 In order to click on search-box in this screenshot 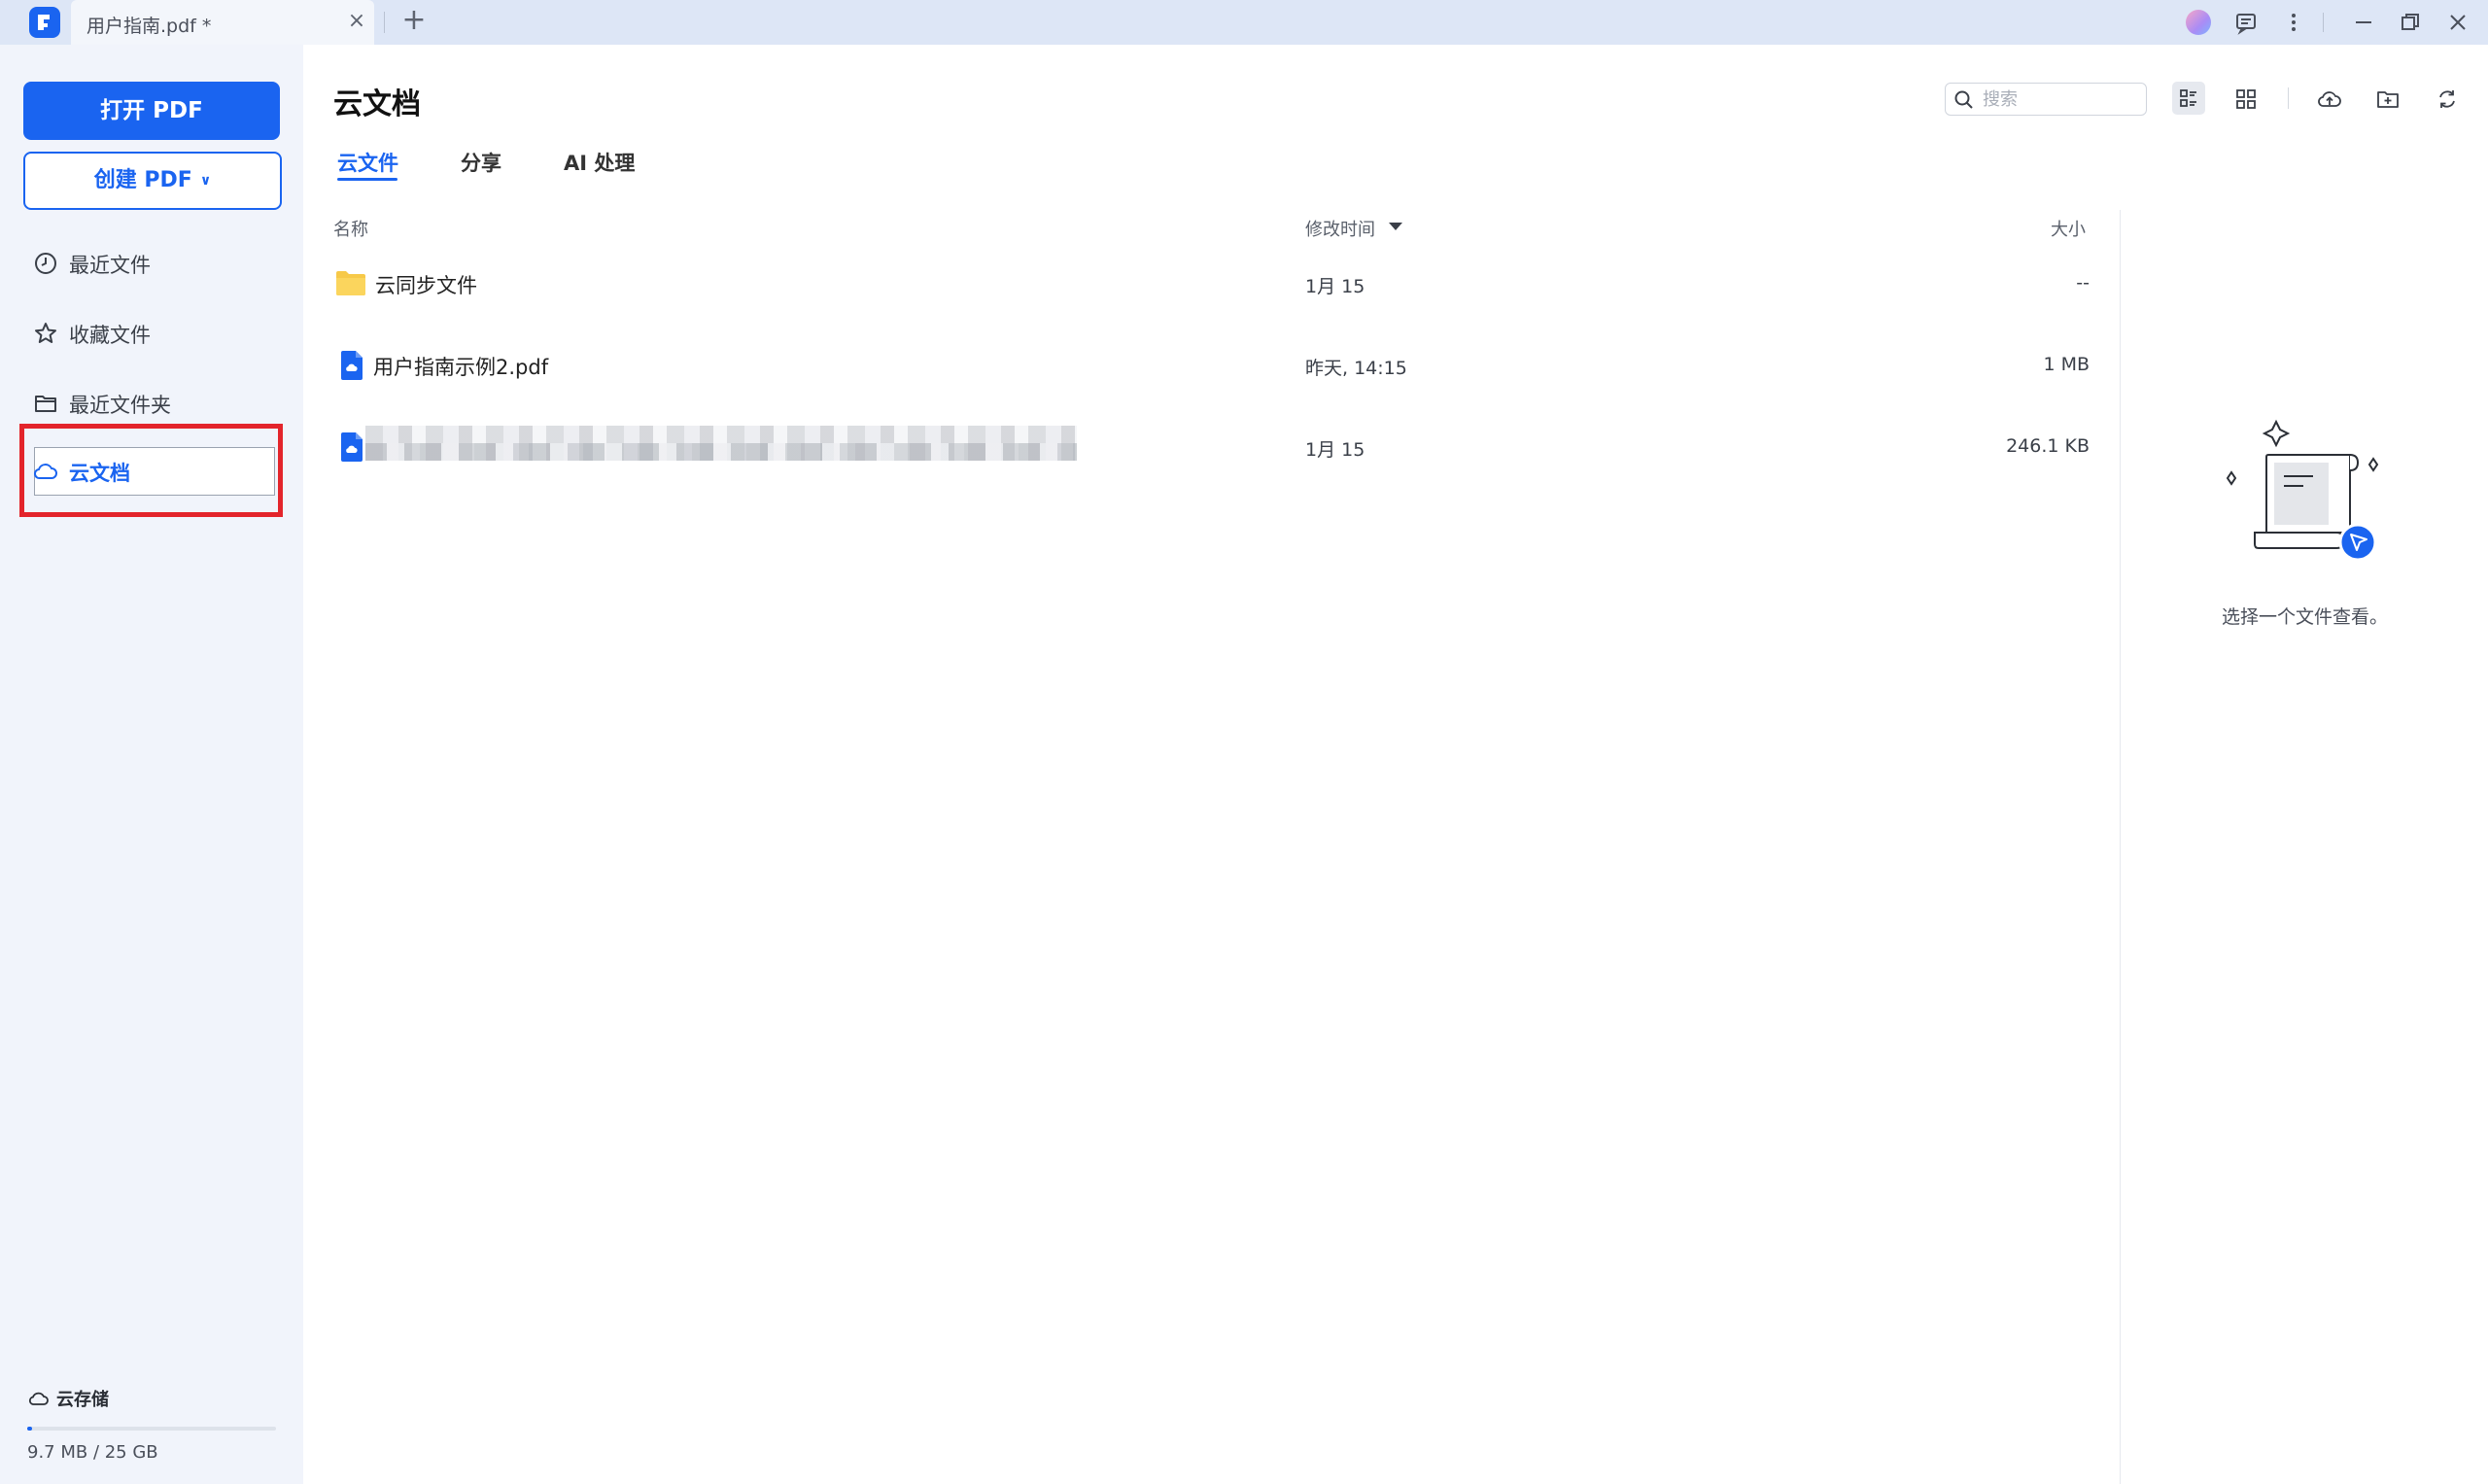, I will do `click(2046, 99)`.